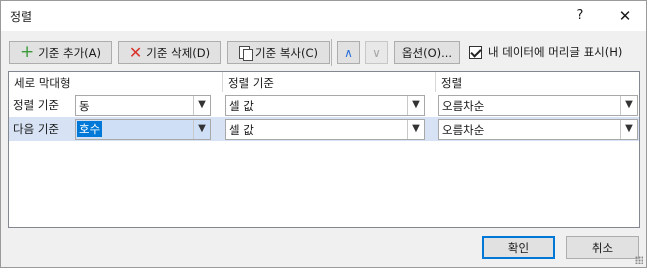 The height and width of the screenshot is (268, 647). I want to click on help-button: ?, so click(580, 16).